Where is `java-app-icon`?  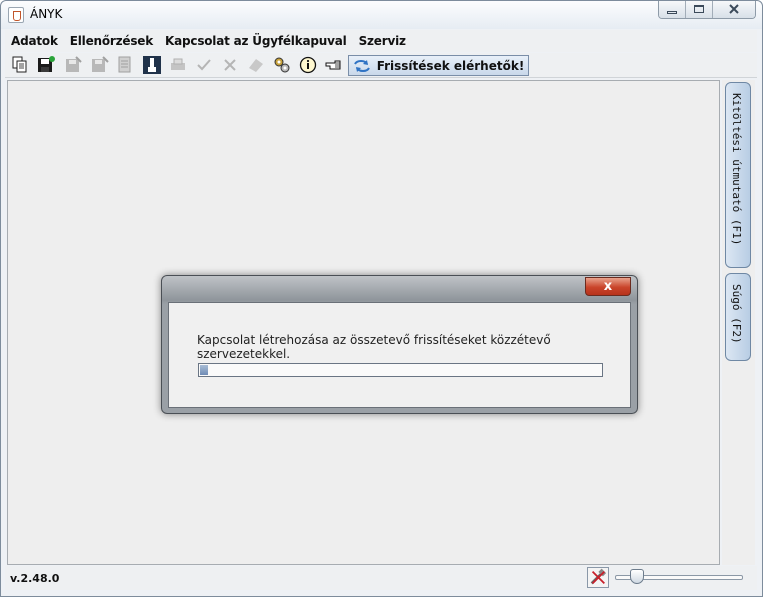
java-app-icon is located at coordinates (16, 15).